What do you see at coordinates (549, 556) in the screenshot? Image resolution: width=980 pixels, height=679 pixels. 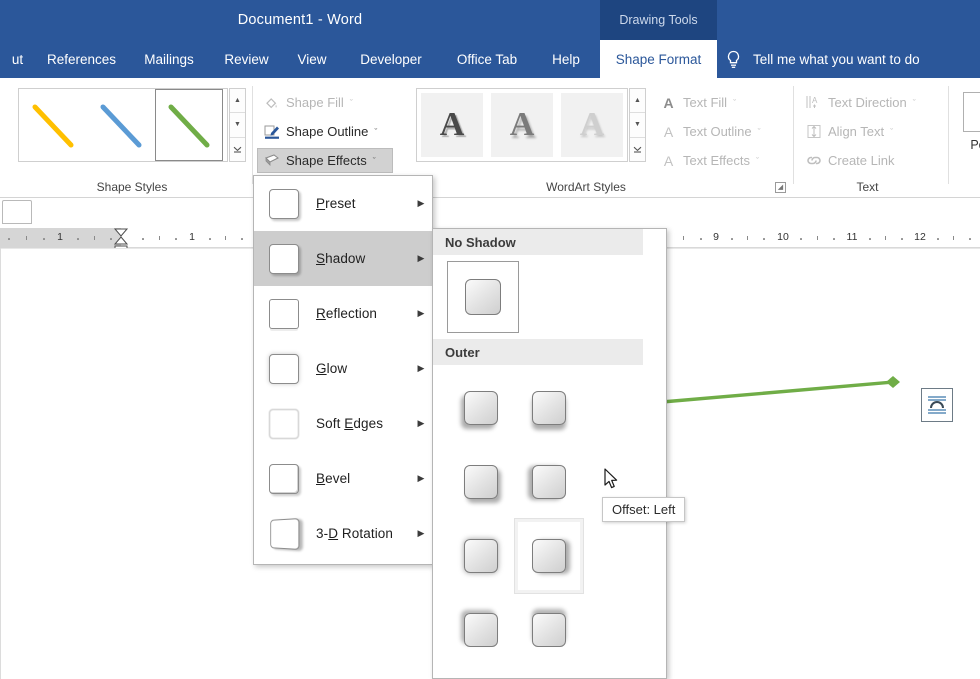 I see `shadow-swatch-outer-offset-left` at bounding box center [549, 556].